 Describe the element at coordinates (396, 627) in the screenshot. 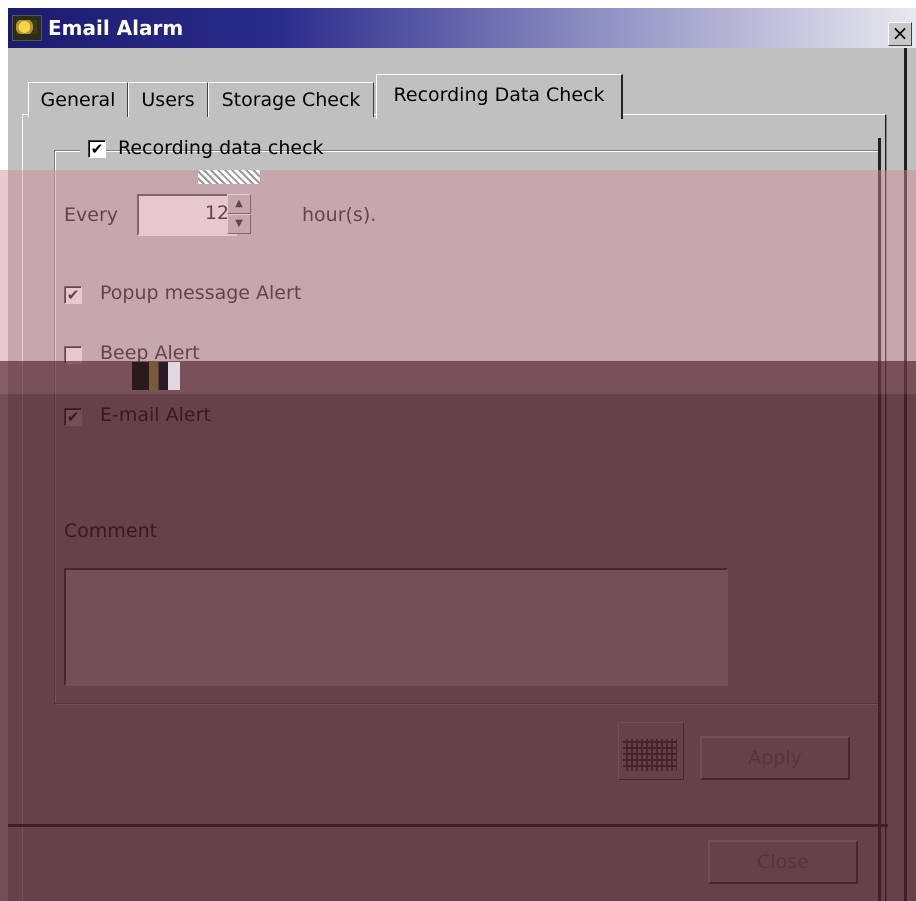

I see `comment-input` at that location.